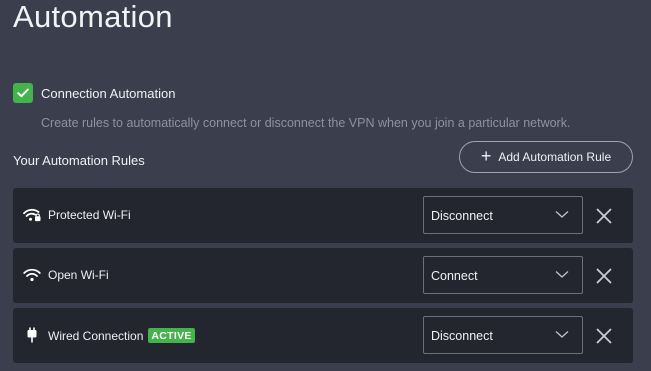  I want to click on rule-name: Open Wi-Fi, so click(78, 275).